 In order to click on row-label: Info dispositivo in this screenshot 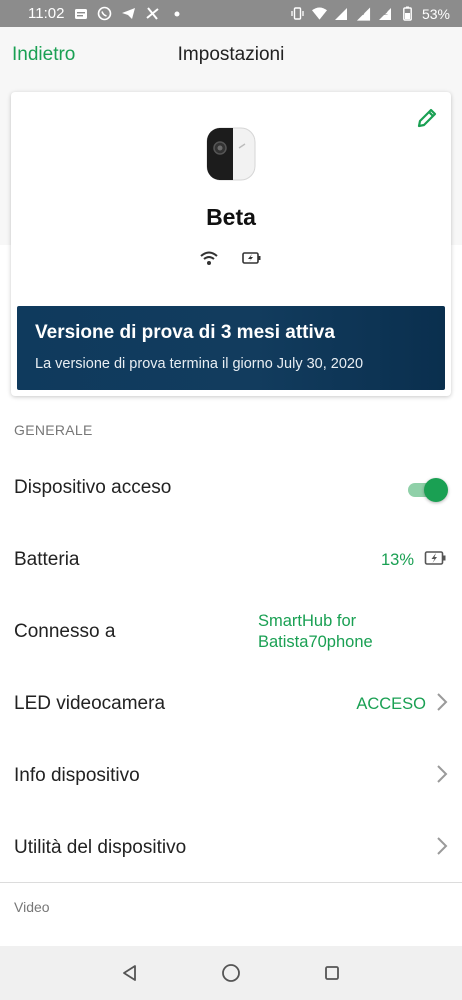, I will do `click(77, 775)`.